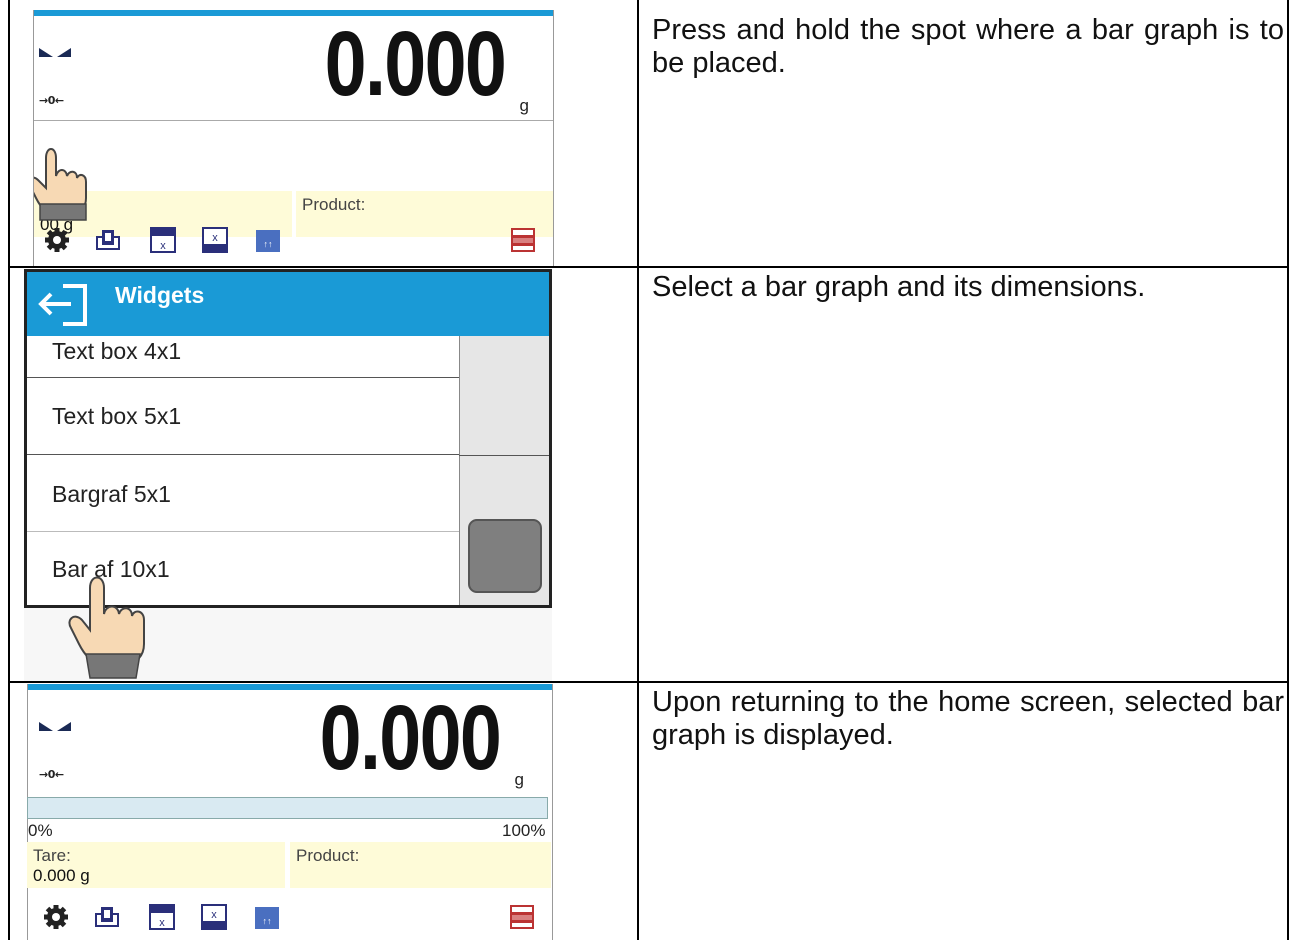 The image size is (1290, 940). I want to click on tare-value: 0.000 g, so click(61, 875).